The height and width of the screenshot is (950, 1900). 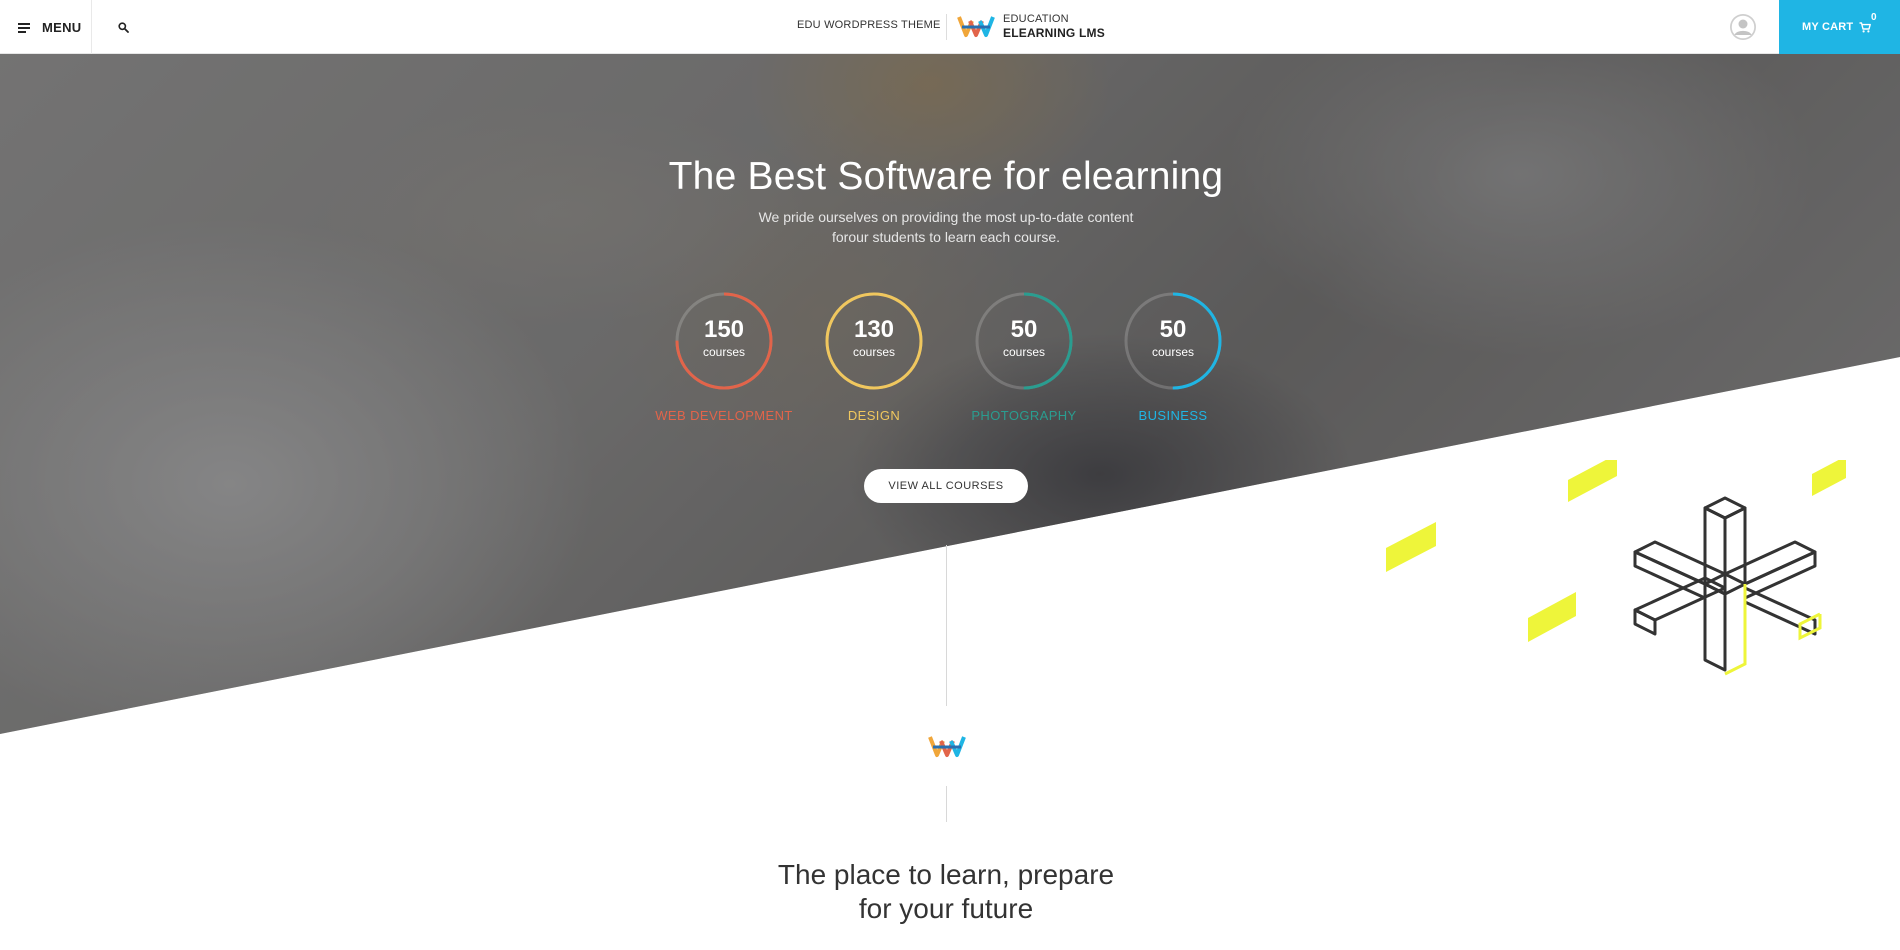 What do you see at coordinates (874, 415) in the screenshot?
I see `stat-category-link: DESIGN` at bounding box center [874, 415].